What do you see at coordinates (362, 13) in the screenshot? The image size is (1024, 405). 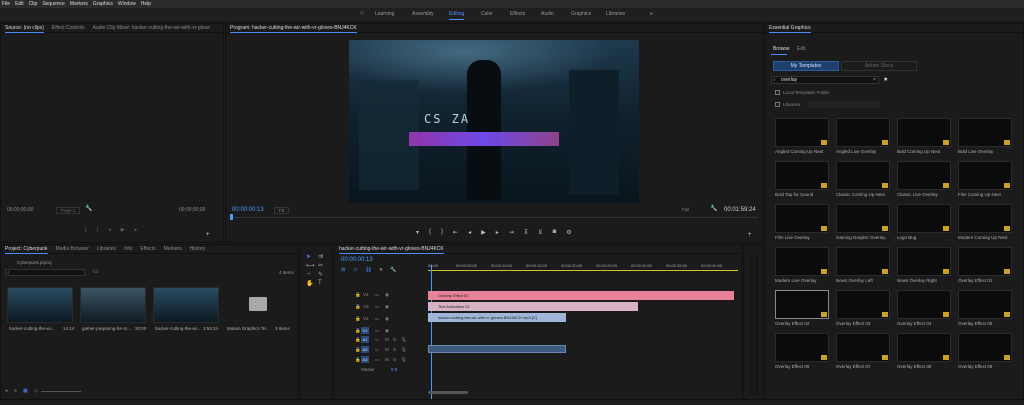 I see `home-icon: ⌂` at bounding box center [362, 13].